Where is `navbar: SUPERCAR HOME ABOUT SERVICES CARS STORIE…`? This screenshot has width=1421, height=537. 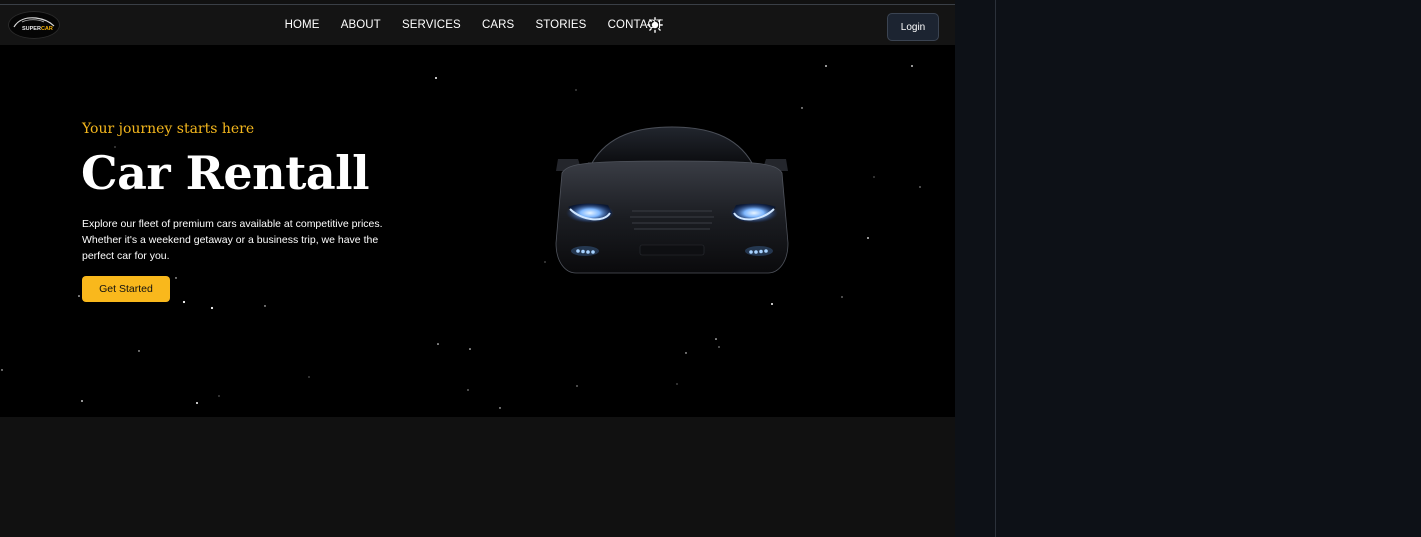
navbar: SUPERCAR HOME ABOUT SERVICES CARS STORIE… is located at coordinates (477, 25).